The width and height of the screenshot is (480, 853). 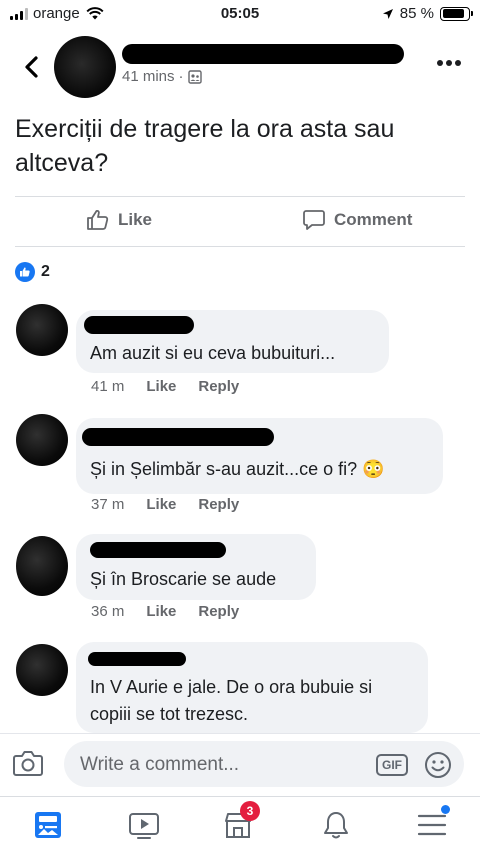 What do you see at coordinates (196, 567) in the screenshot?
I see `comment-bubble: Și în Broscarie se aude` at bounding box center [196, 567].